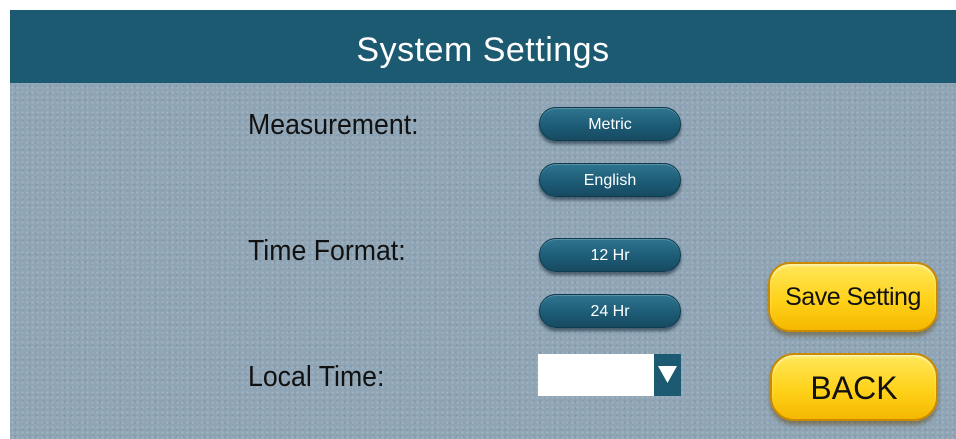 Image resolution: width=956 pixels, height=439 pixels. What do you see at coordinates (609, 375) in the screenshot?
I see `local-time-select` at bounding box center [609, 375].